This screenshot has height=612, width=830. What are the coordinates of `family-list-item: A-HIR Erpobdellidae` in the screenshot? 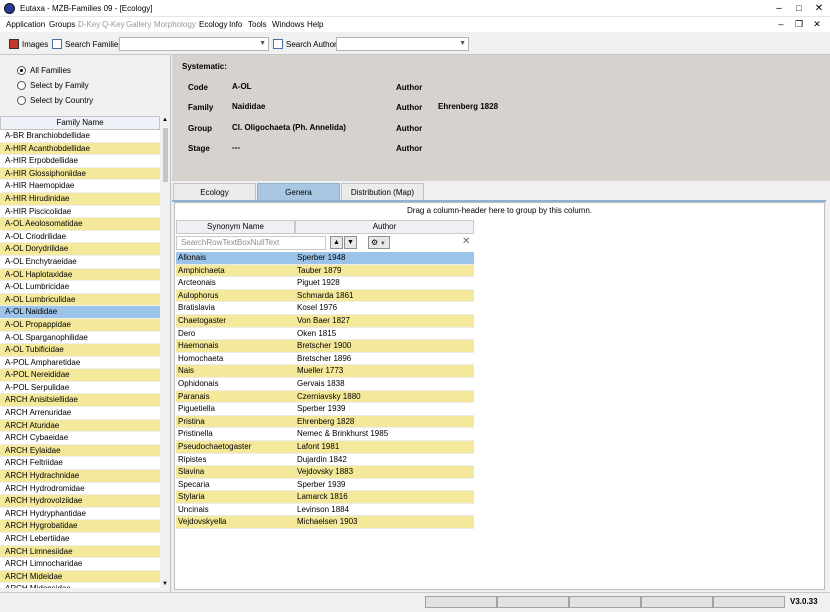 It's located at (80, 161).